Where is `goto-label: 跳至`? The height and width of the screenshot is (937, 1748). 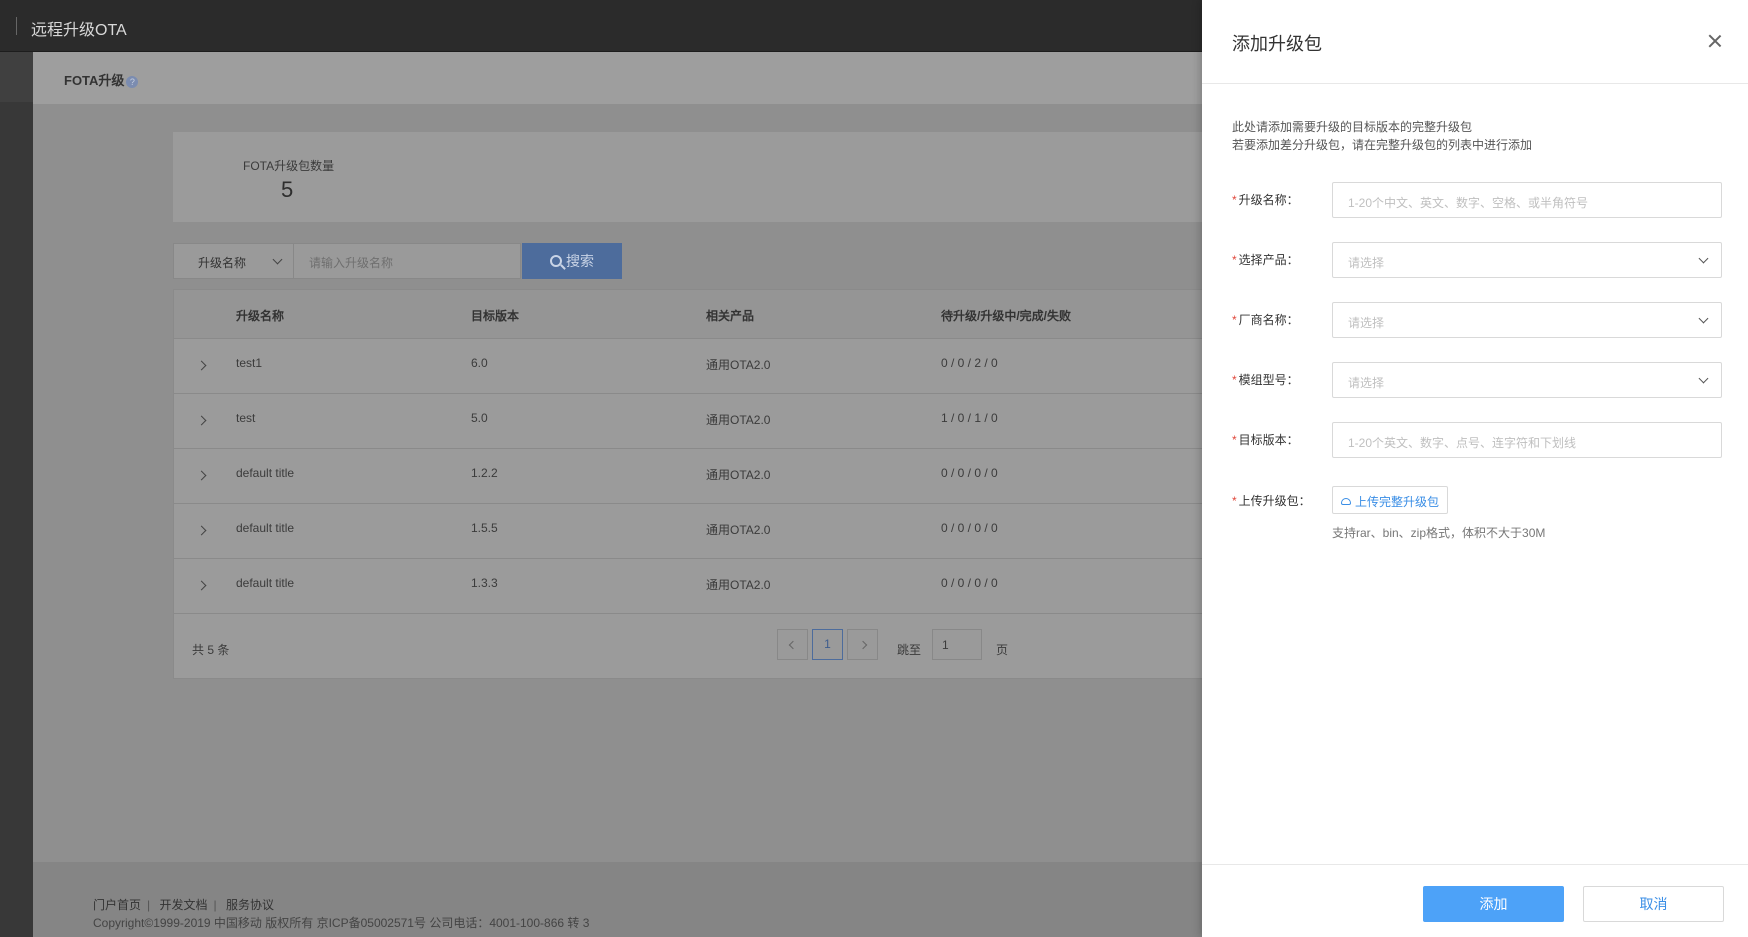 goto-label: 跳至 is located at coordinates (909, 650).